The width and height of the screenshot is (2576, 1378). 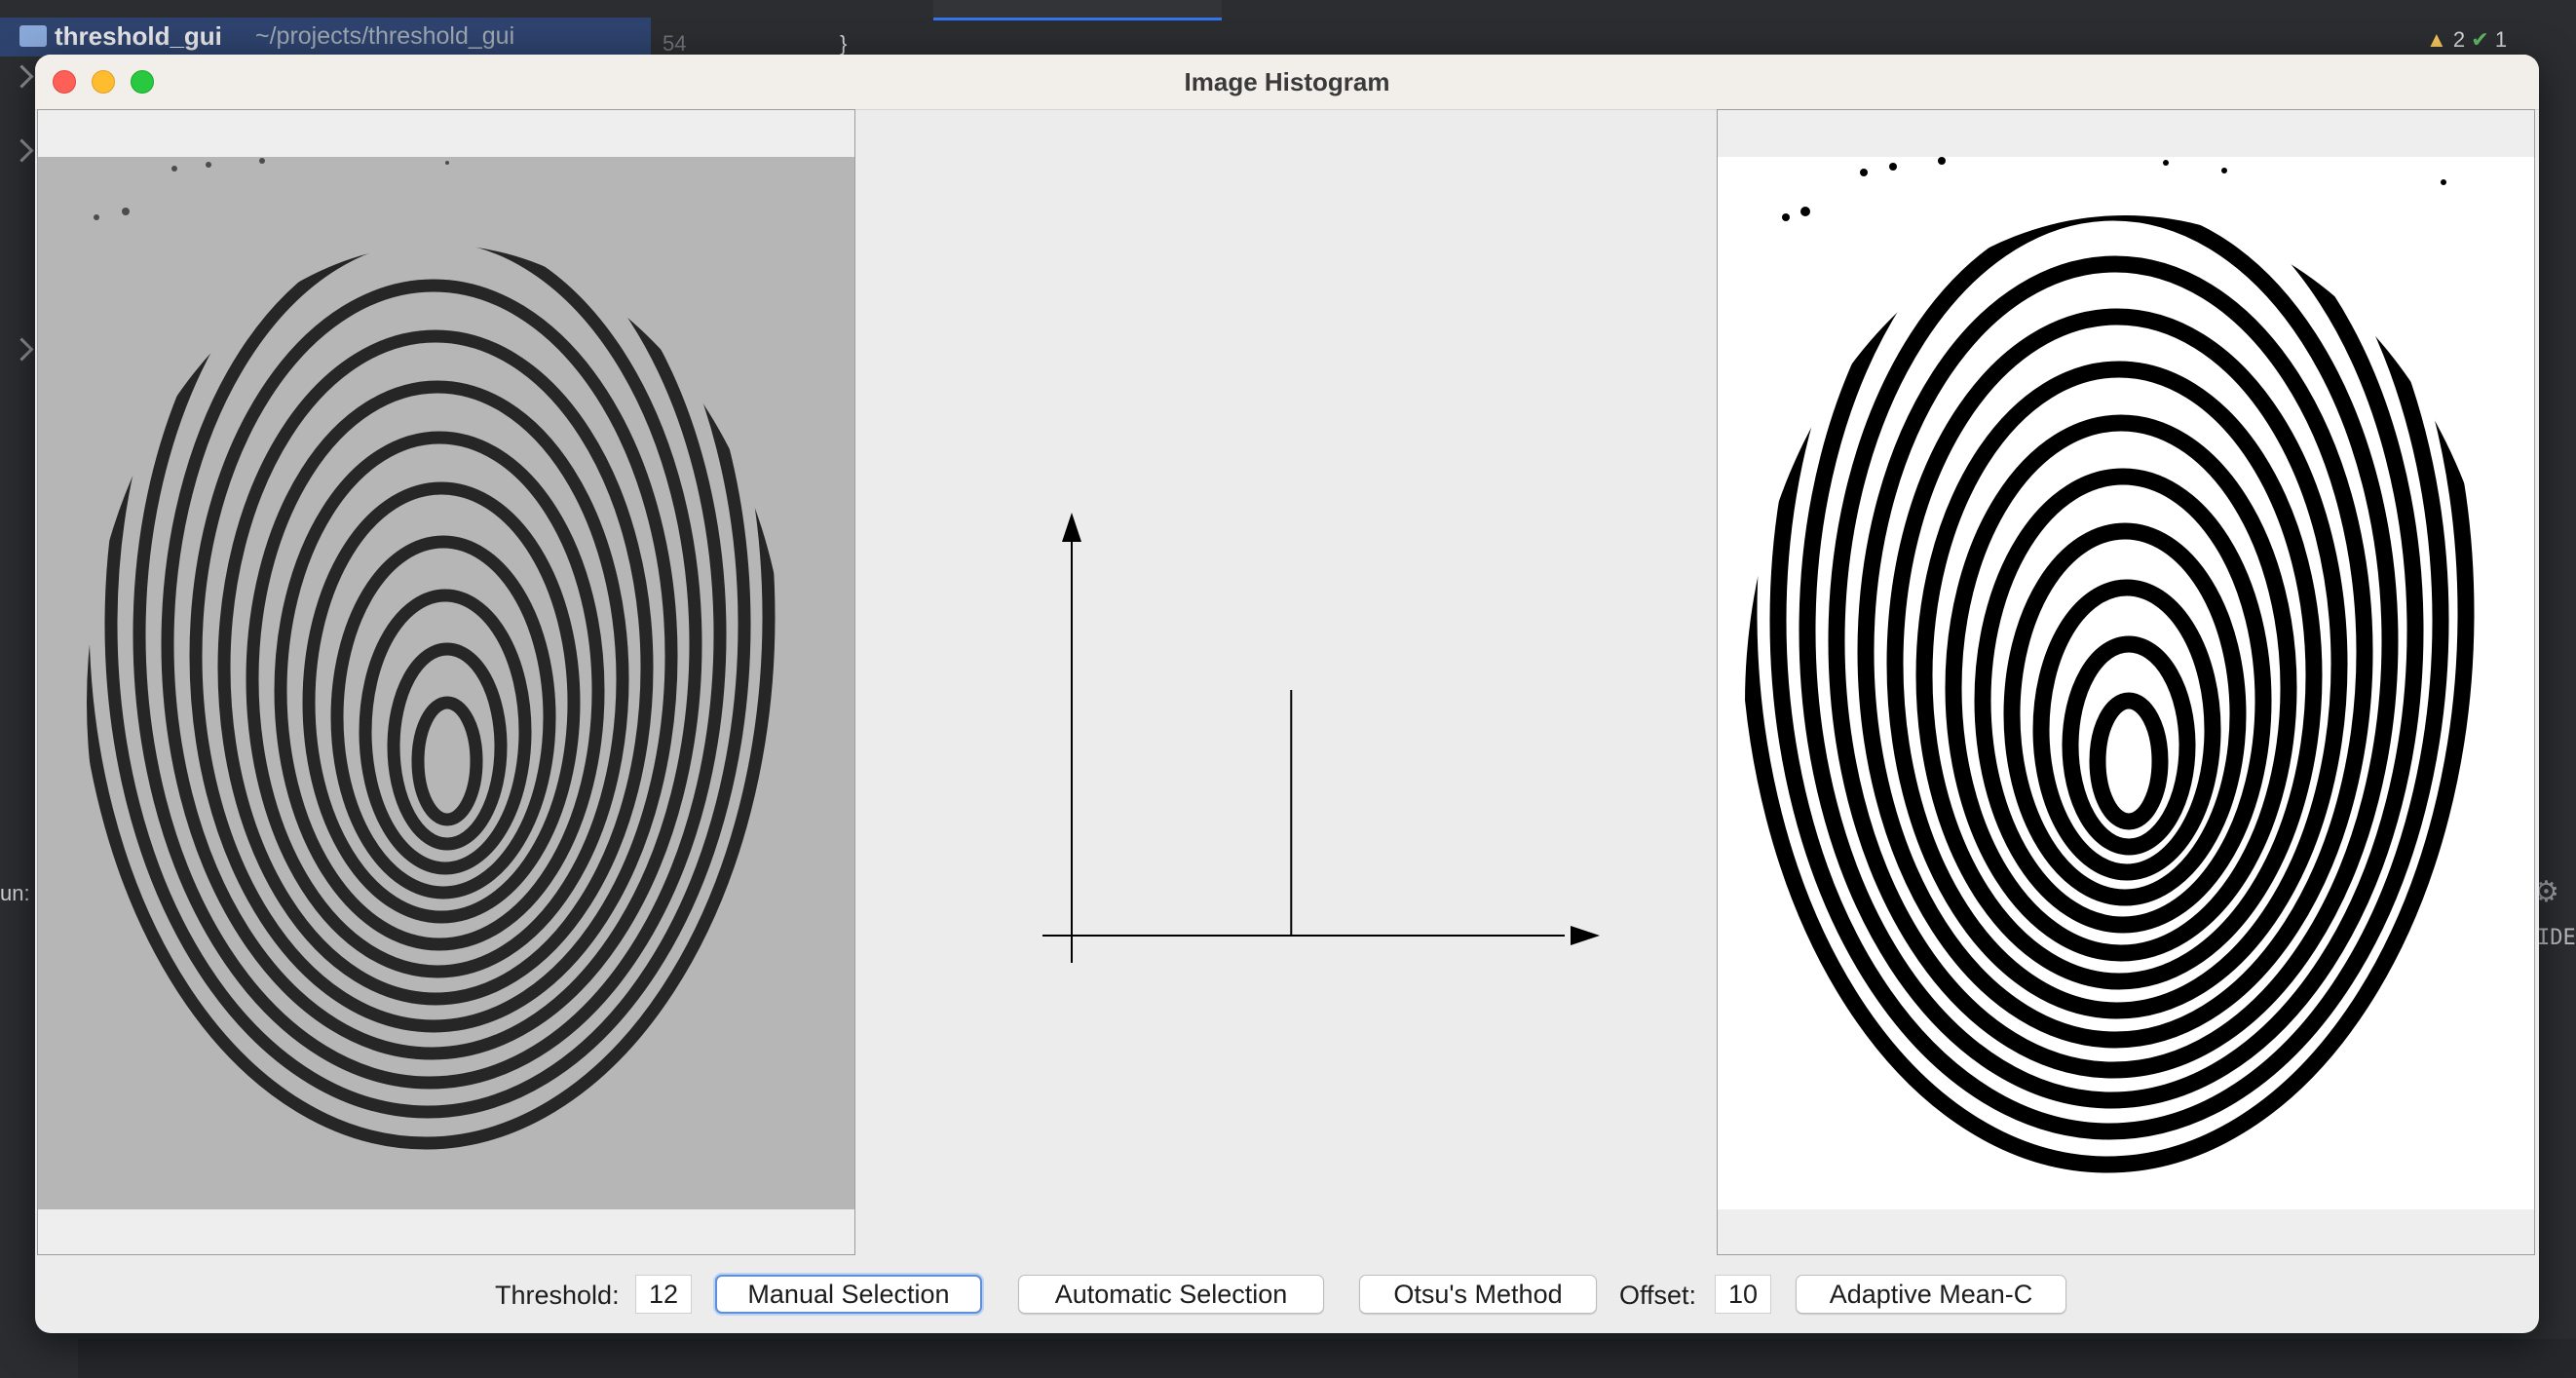 I want to click on x-axis-arrowhead, so click(x=1585, y=935).